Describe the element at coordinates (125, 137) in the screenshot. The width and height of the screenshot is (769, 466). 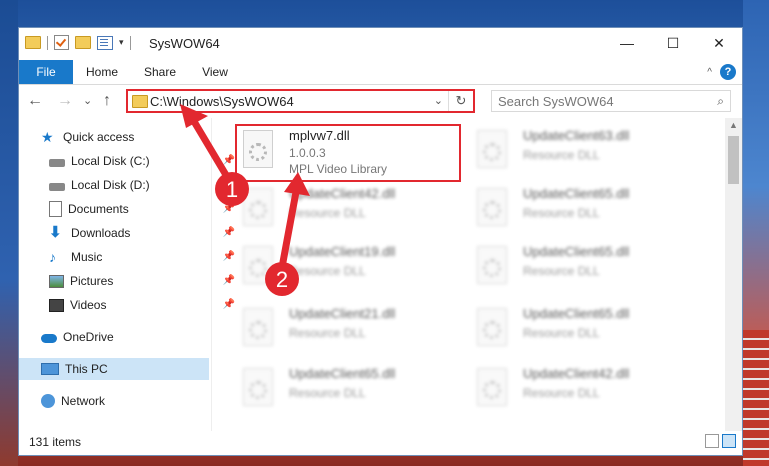
I see `sidebar-item-quick-access: ★ Quick access` at that location.